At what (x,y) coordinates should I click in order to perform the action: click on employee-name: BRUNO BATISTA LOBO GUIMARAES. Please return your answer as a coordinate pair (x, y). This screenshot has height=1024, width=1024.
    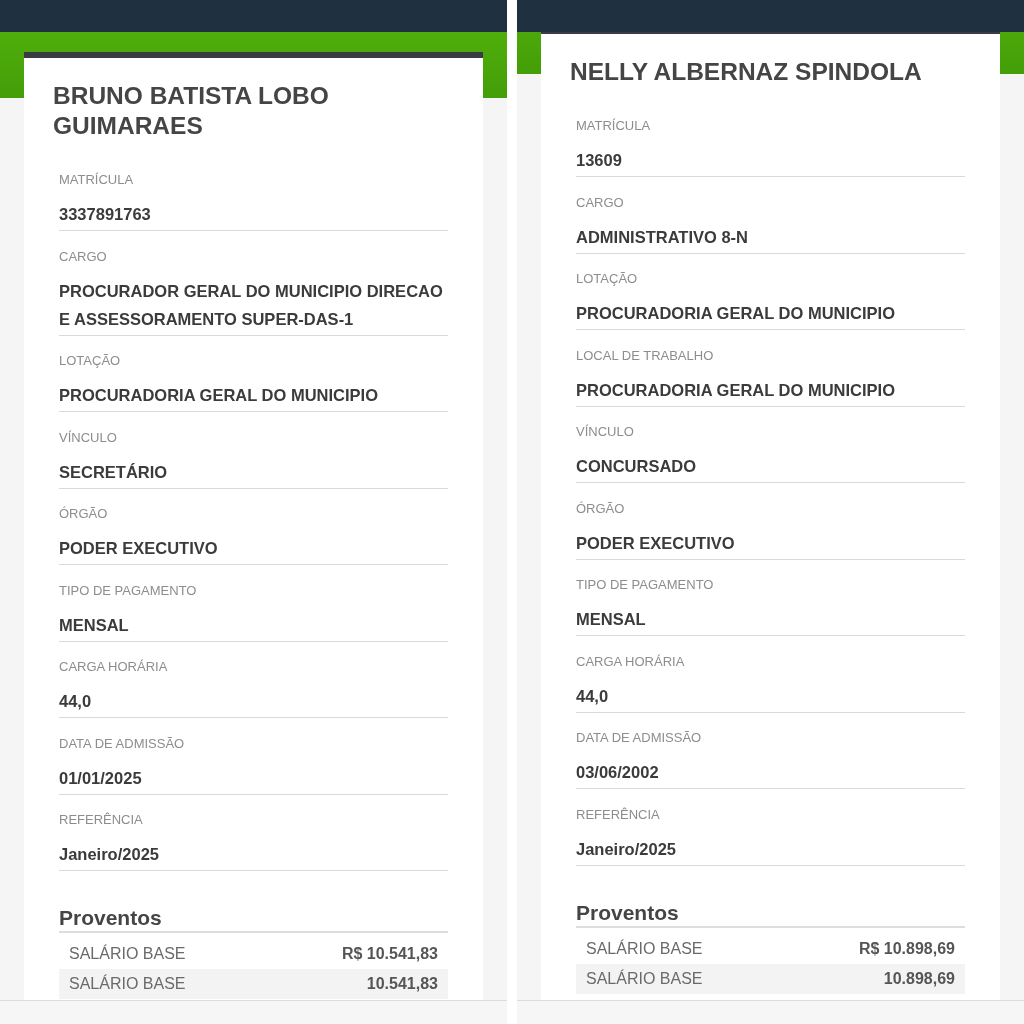
    Looking at the image, I should click on (191, 111).